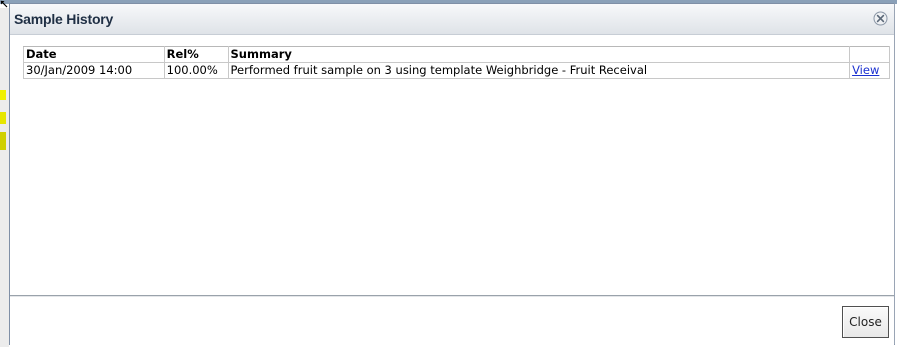 This screenshot has height=347, width=897. Describe the element at coordinates (94, 70) in the screenshot. I see `cell-date: 30/Jan/2009 14:00` at that location.